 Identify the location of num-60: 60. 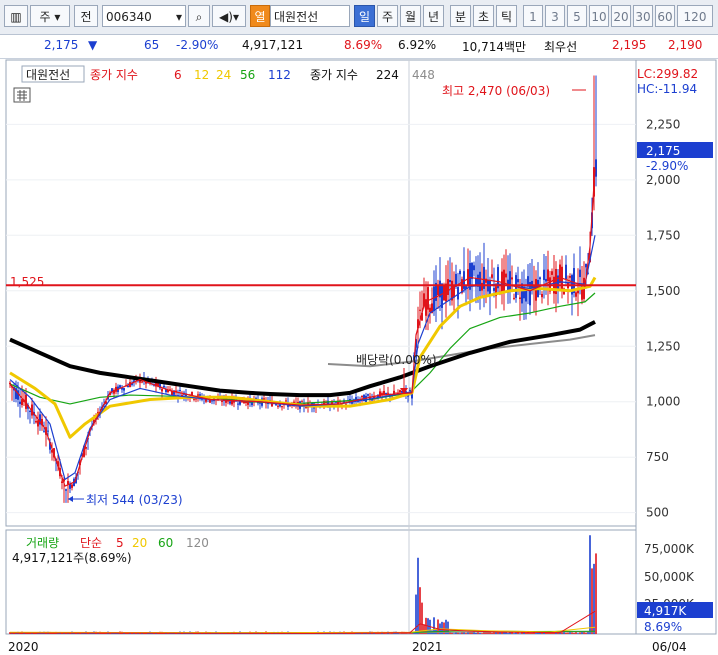
(665, 16).